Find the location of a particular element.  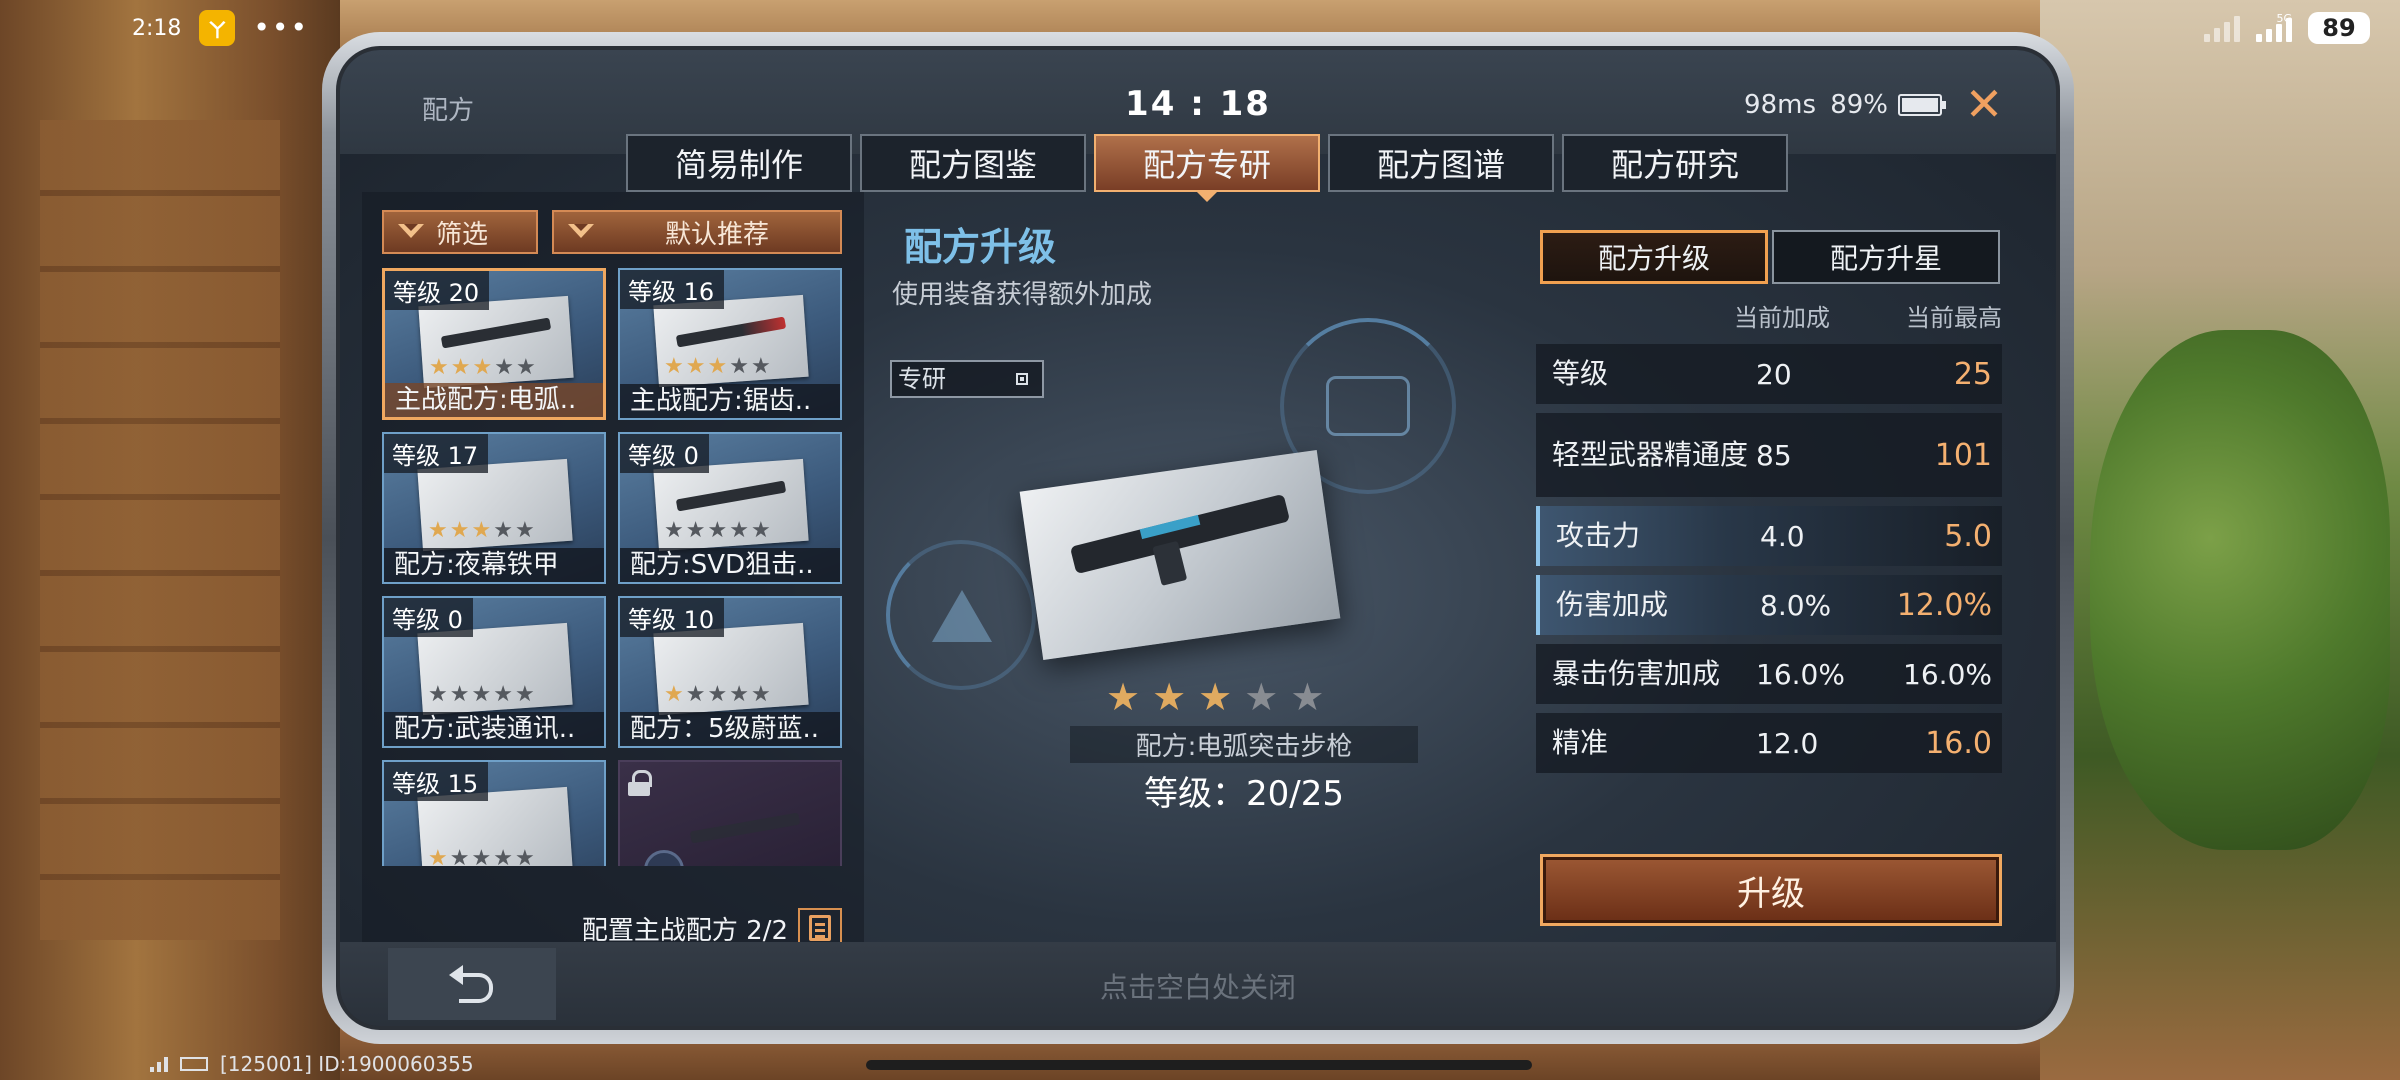

stat-row: 精准 12.0 16.0 is located at coordinates (1769, 743).